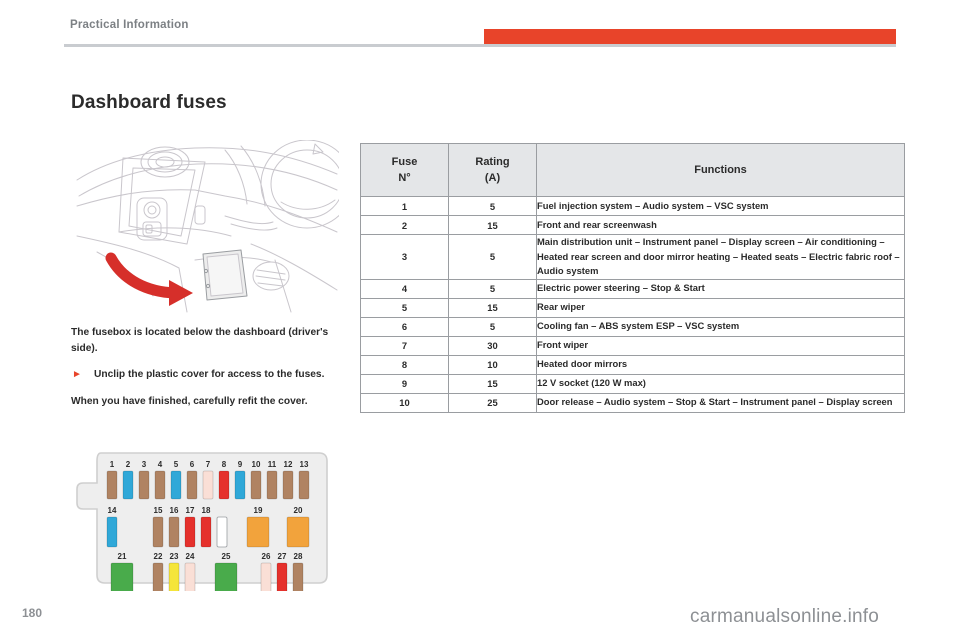 Image resolution: width=960 pixels, height=640 pixels. Describe the element at coordinates (720, 364) in the screenshot. I see `cell-functions: Heated door mirrors` at that location.